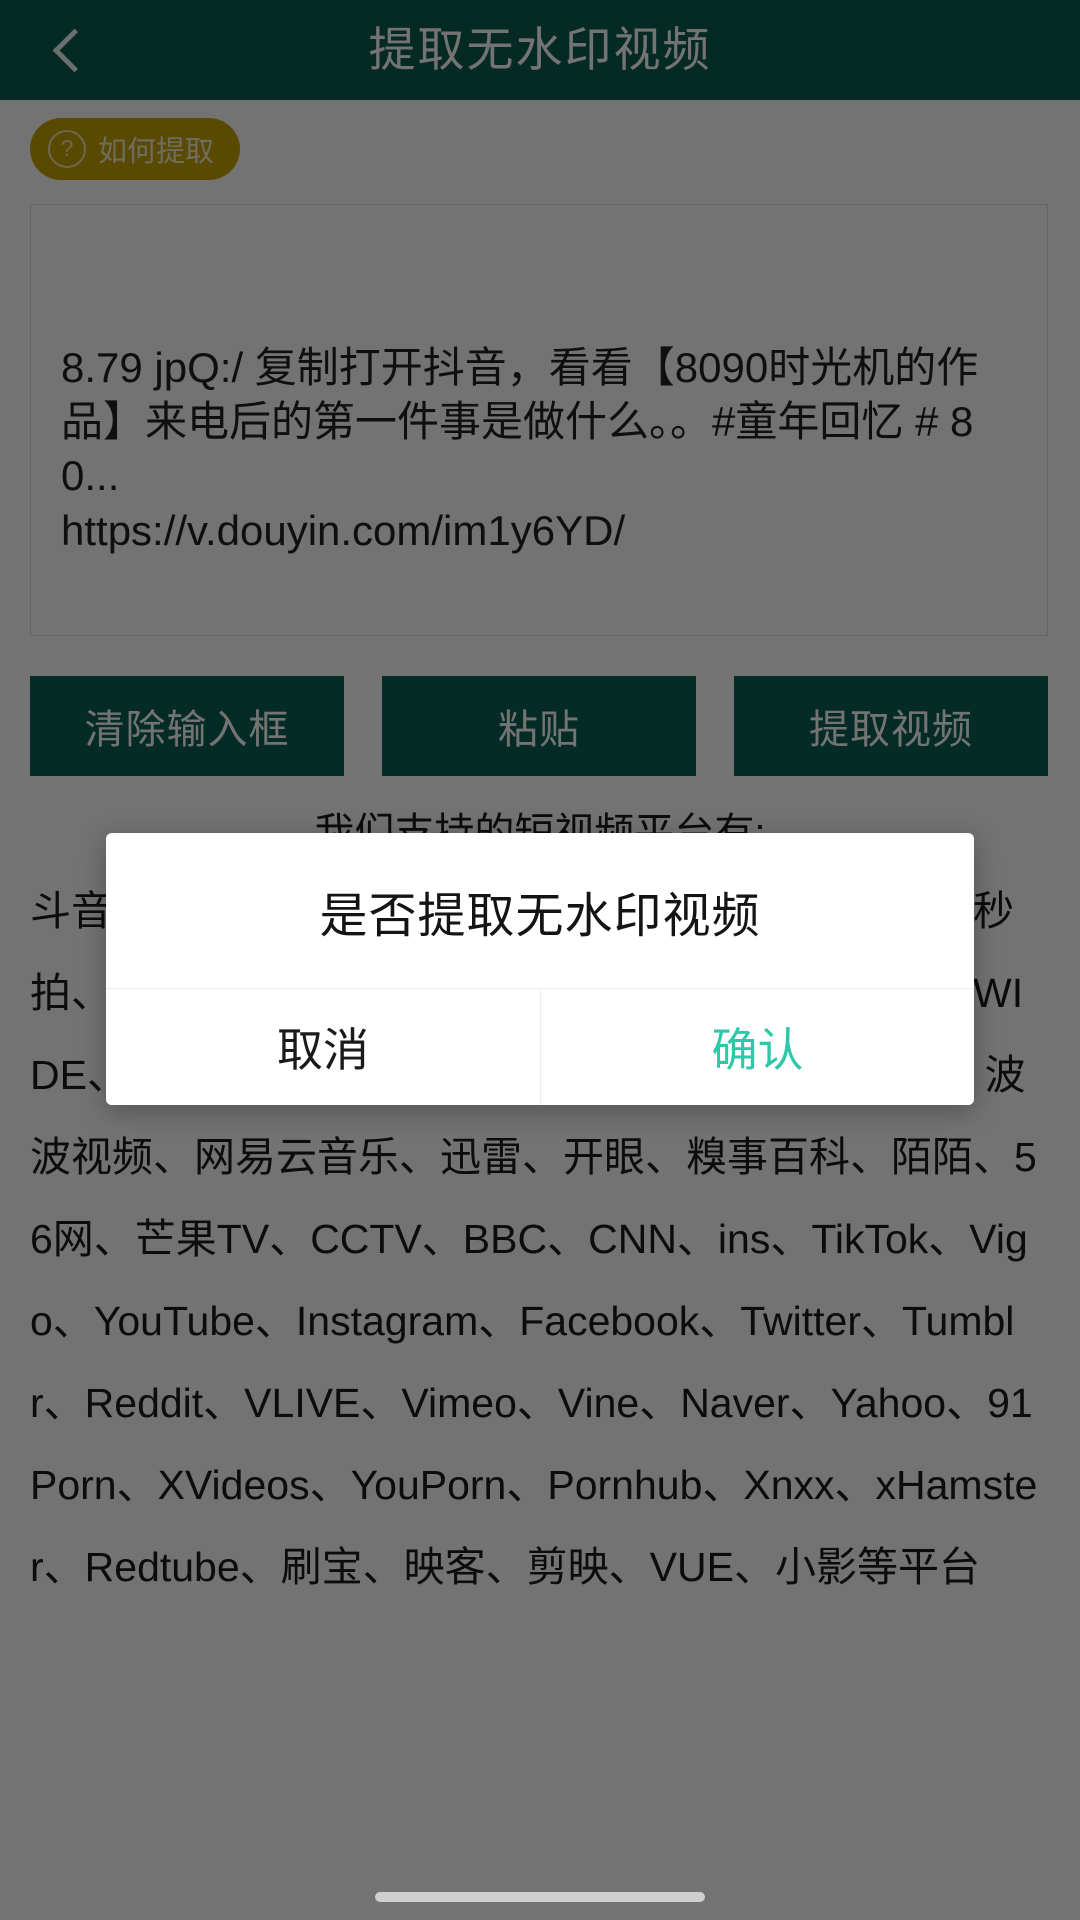 This screenshot has width=1080, height=1920. I want to click on home-indicator, so click(540, 1897).